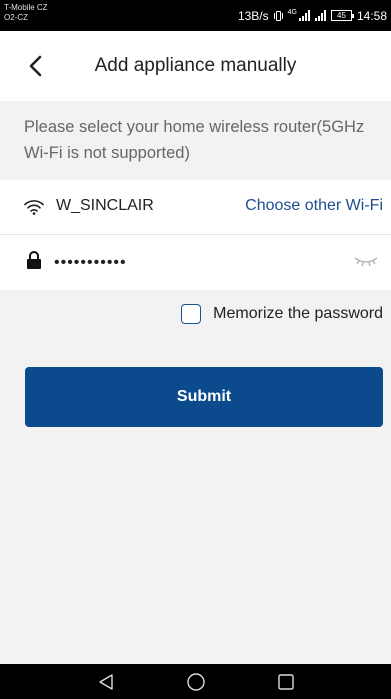 The image size is (391, 699). I want to click on nav-home-button, so click(196, 682).